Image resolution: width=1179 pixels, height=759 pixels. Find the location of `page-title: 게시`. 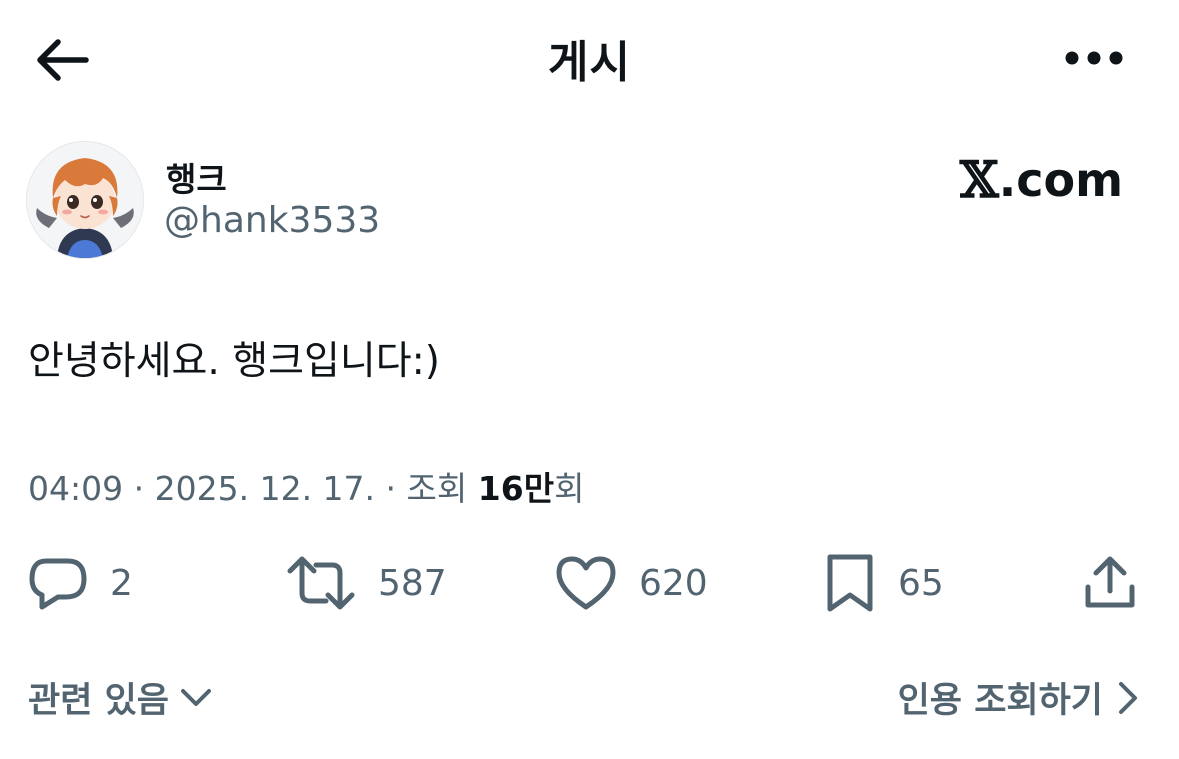

page-title: 게시 is located at coordinates (589, 62).